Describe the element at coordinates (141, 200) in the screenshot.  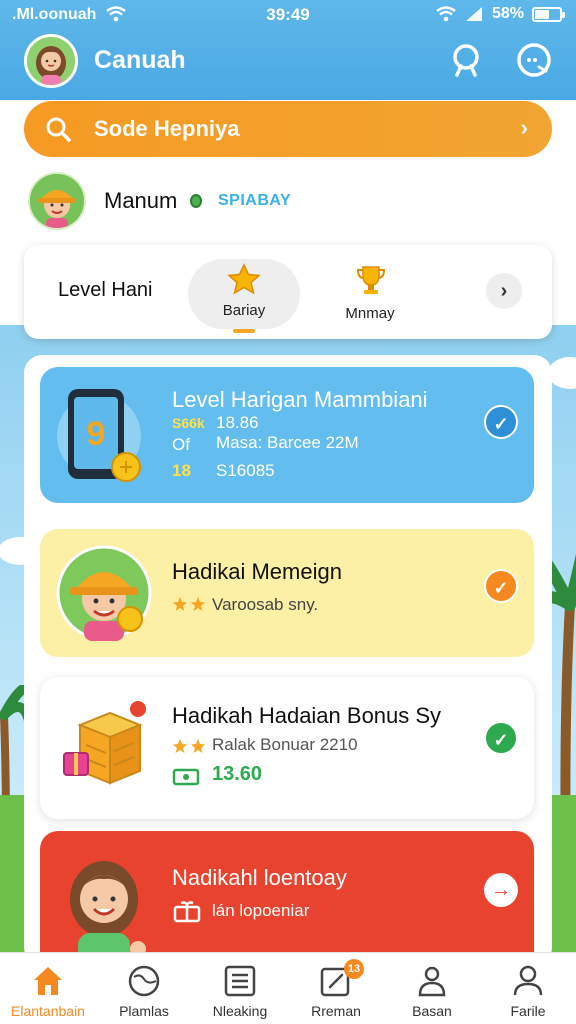
I see `user-name: Manum` at that location.